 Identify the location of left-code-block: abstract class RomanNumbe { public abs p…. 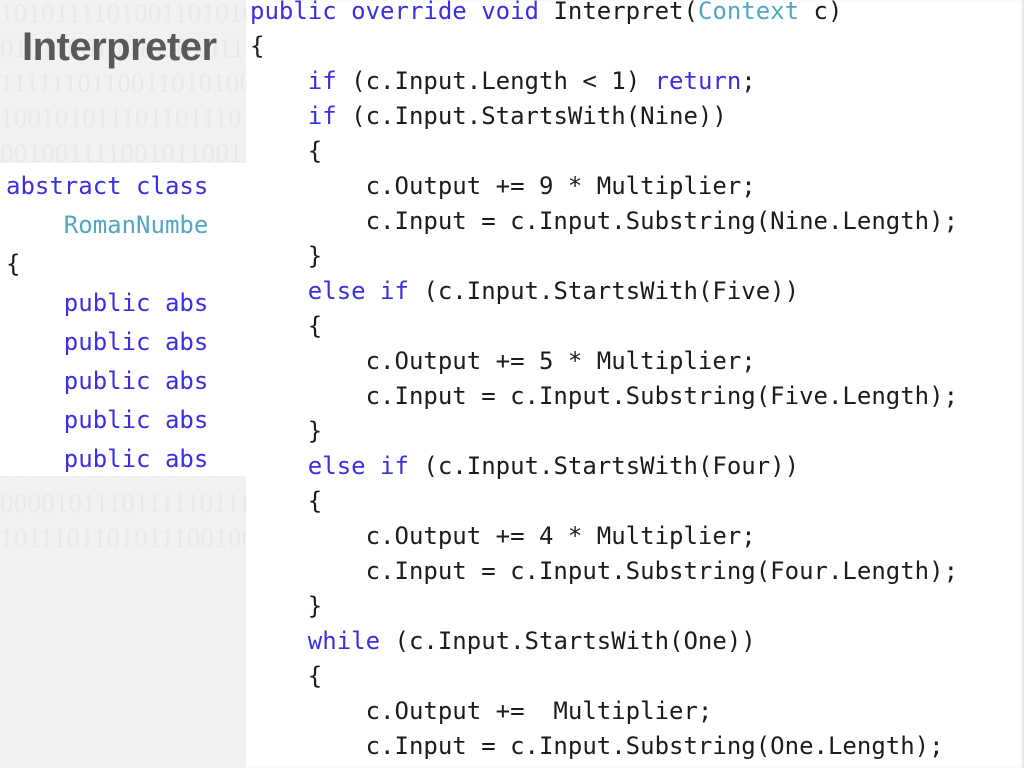
(107, 321).